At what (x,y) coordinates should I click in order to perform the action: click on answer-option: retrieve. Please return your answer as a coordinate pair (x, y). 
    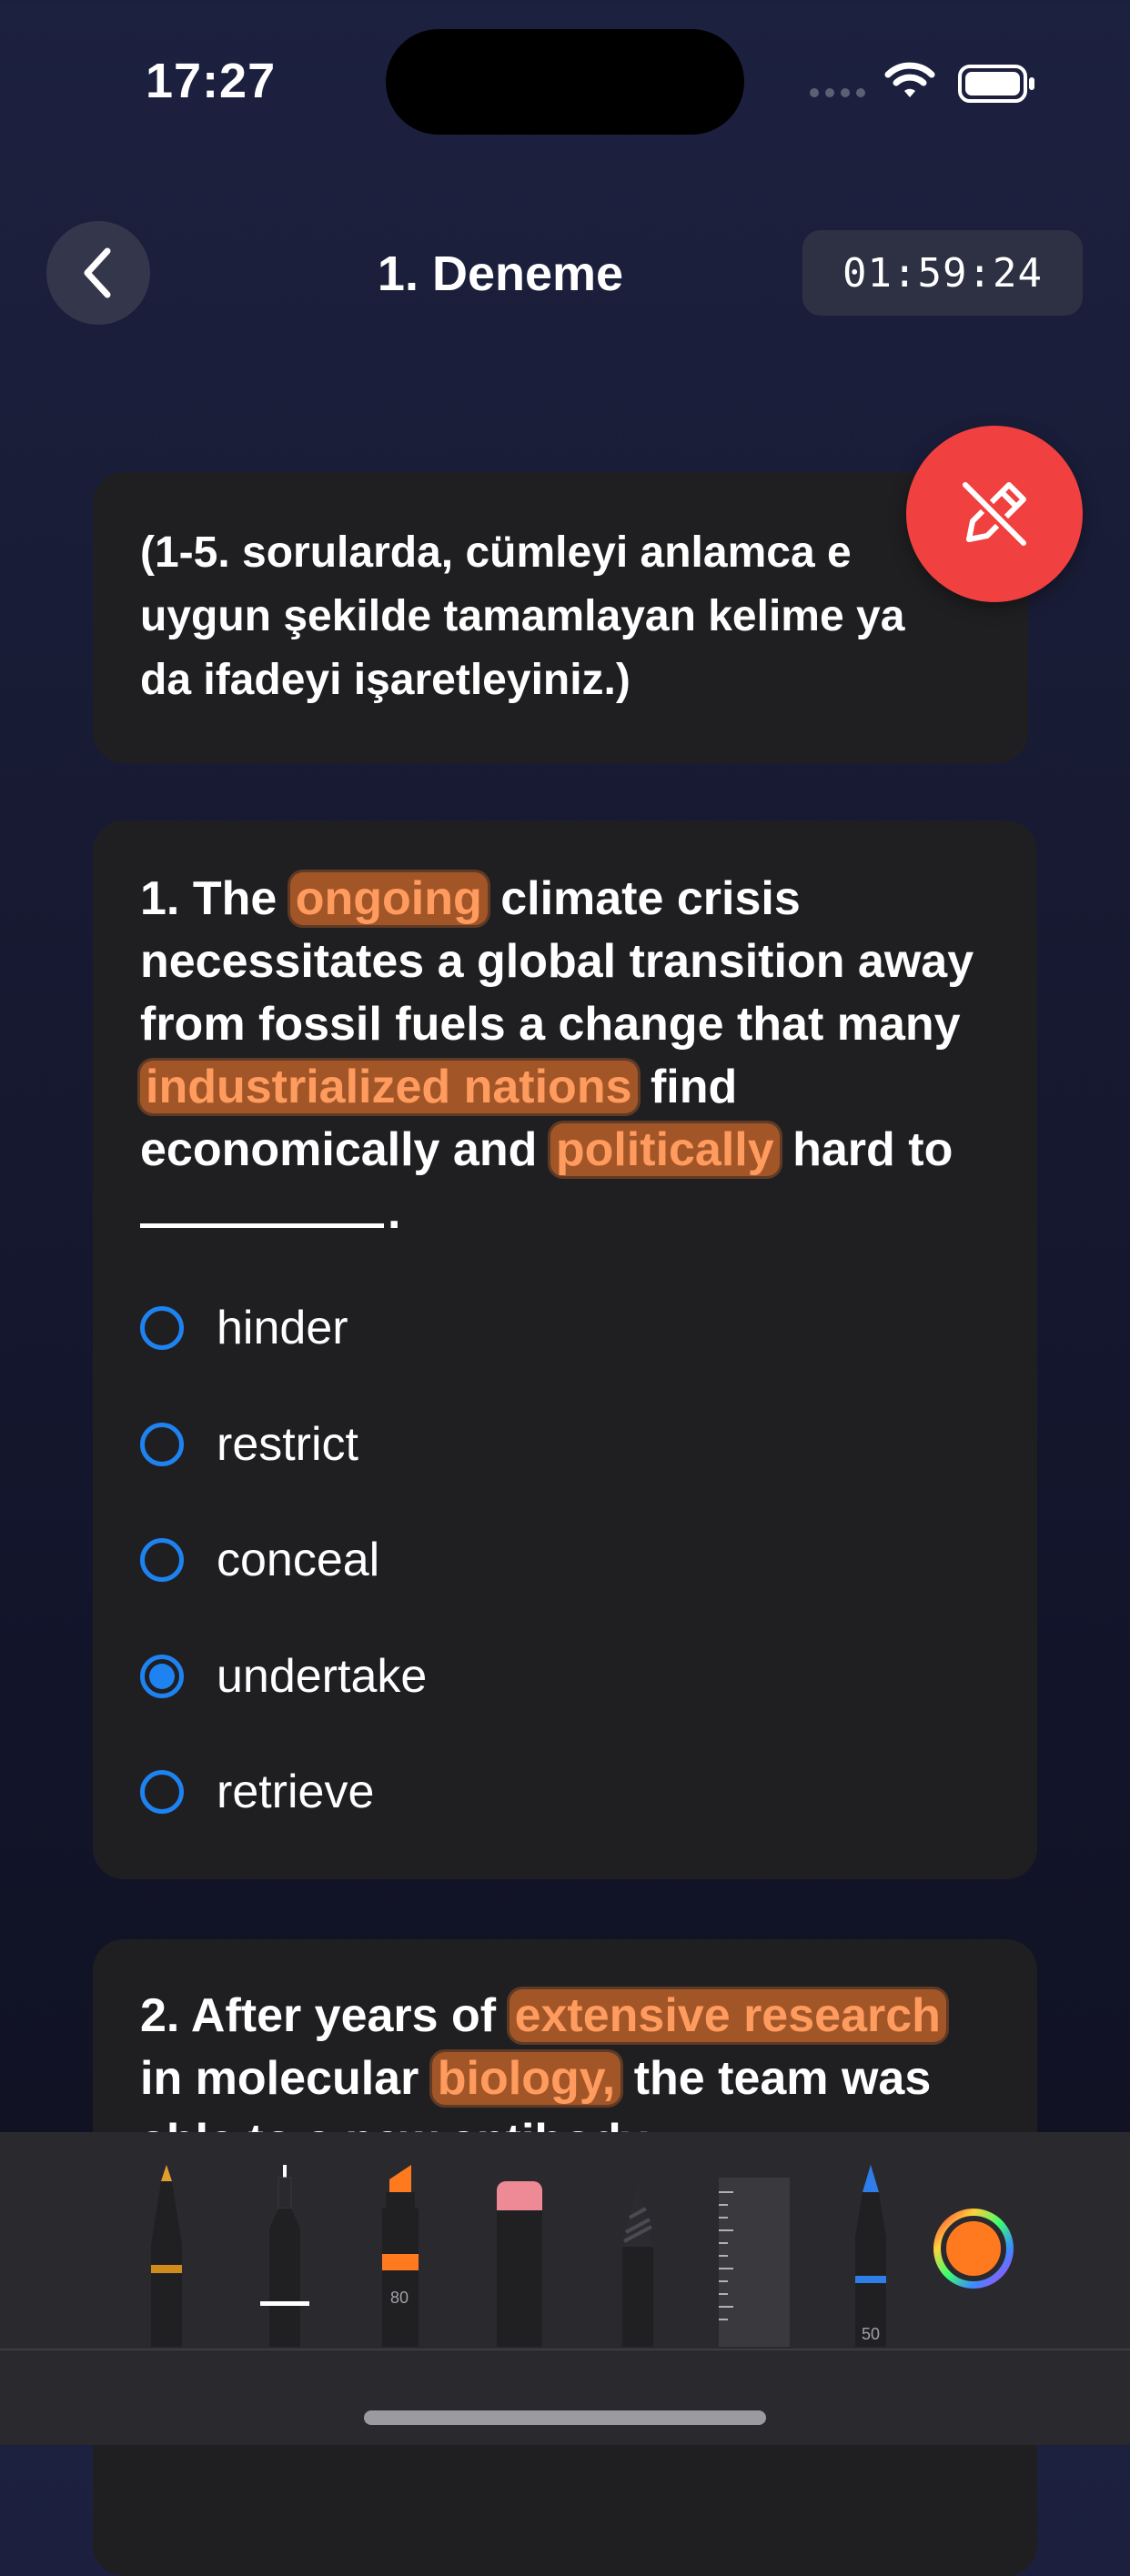
    Looking at the image, I should click on (257, 1792).